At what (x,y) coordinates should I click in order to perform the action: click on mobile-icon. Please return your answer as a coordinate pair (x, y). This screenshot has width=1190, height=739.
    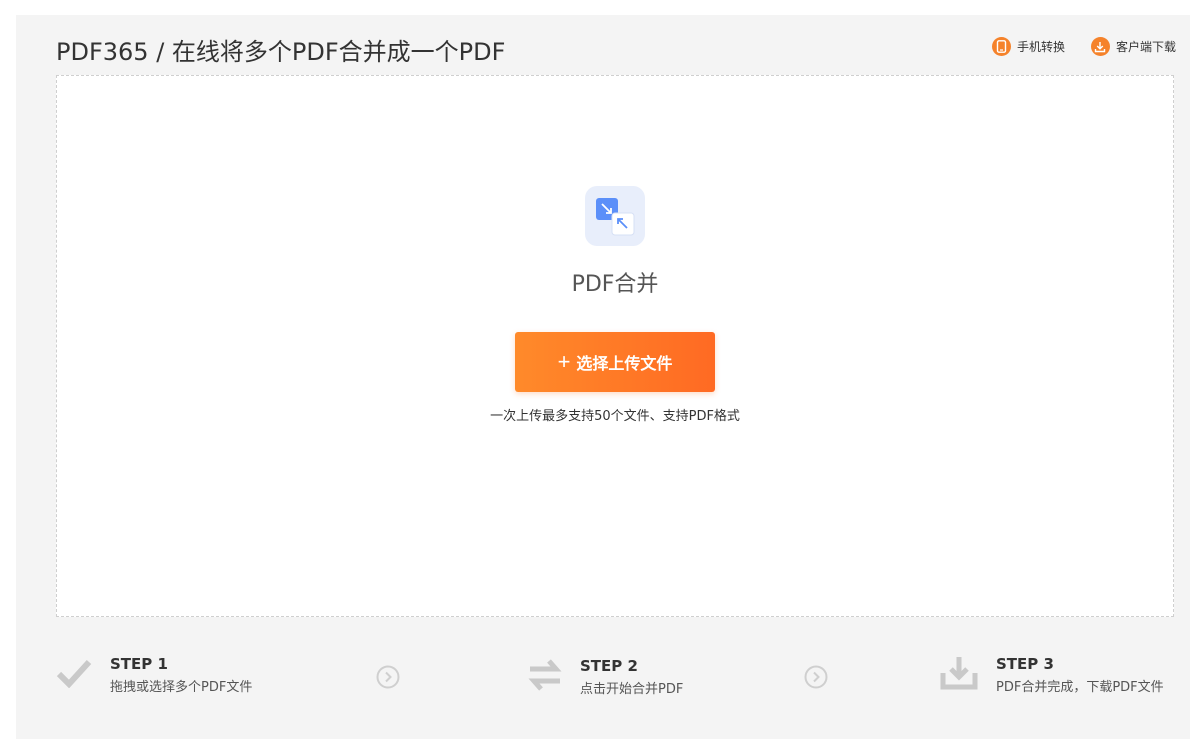
    Looking at the image, I should click on (1001, 46).